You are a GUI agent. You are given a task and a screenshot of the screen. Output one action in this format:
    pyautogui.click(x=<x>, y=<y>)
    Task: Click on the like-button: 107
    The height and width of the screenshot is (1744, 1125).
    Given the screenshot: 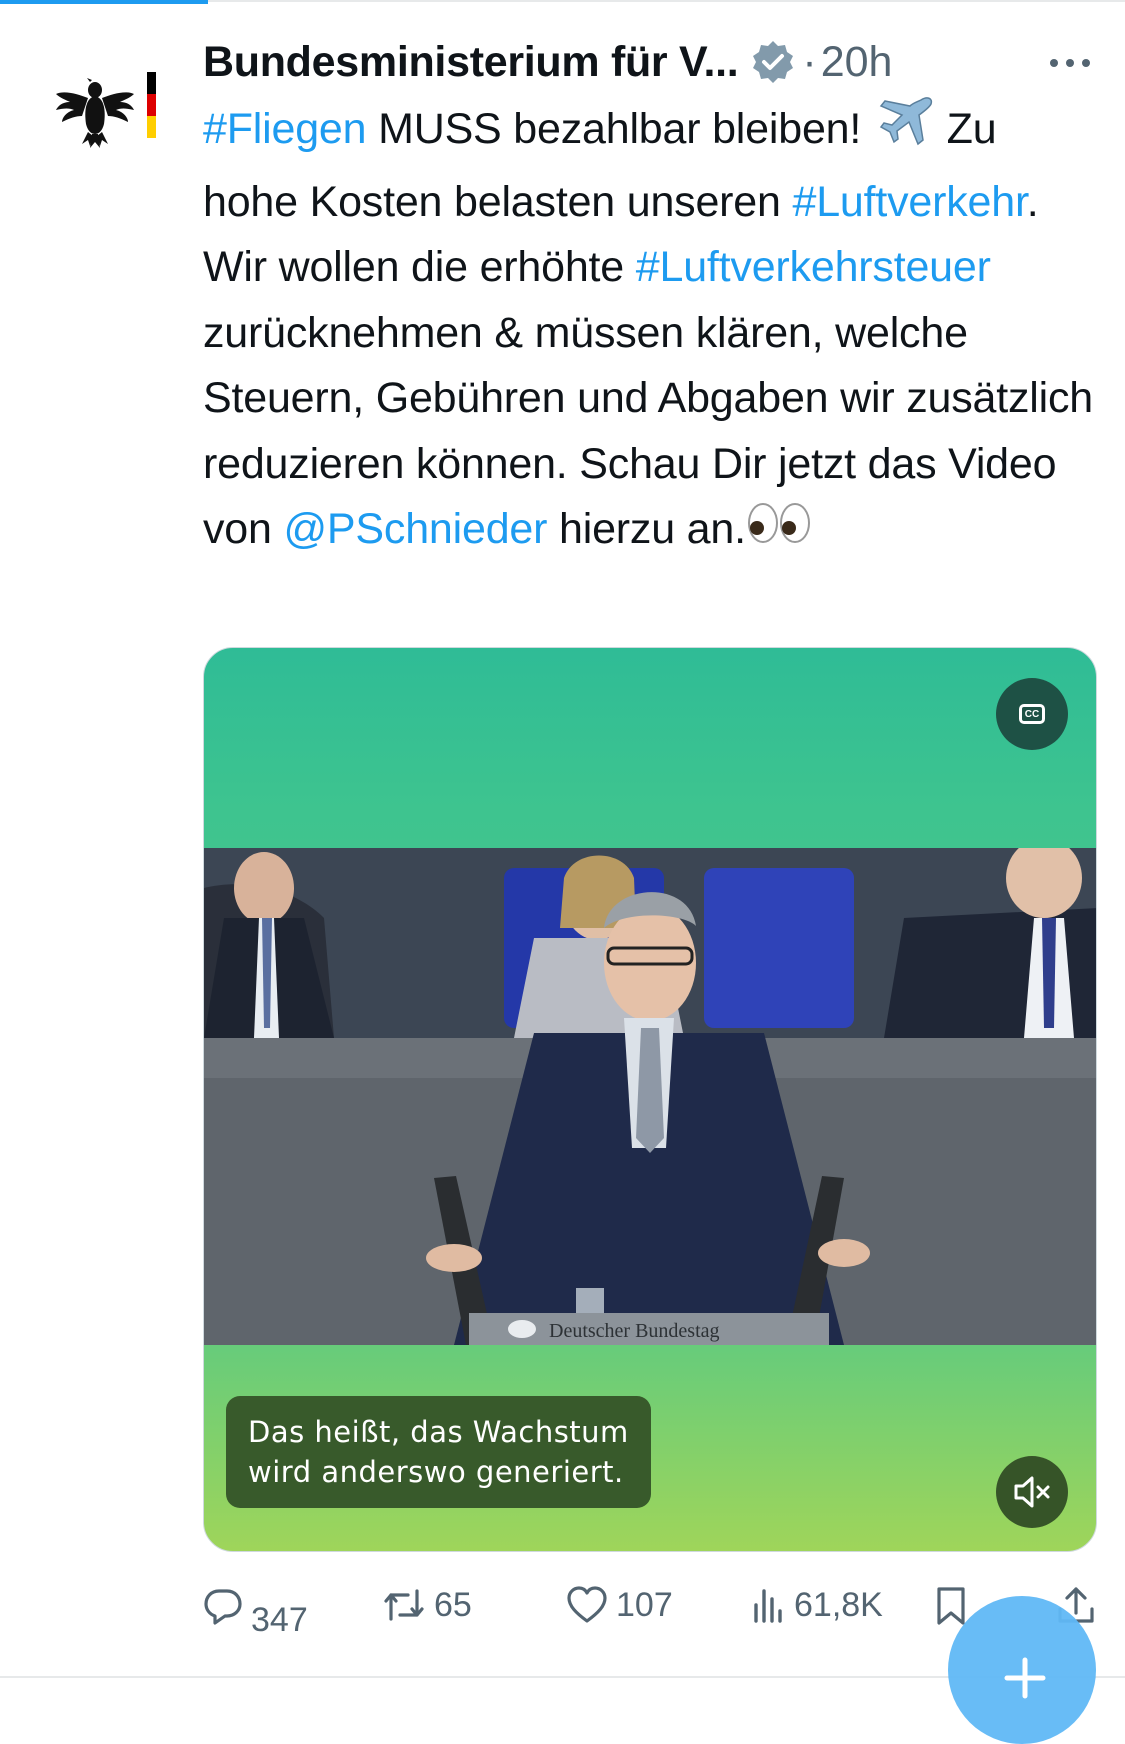 What is the action you would take?
    pyautogui.click(x=619, y=1605)
    